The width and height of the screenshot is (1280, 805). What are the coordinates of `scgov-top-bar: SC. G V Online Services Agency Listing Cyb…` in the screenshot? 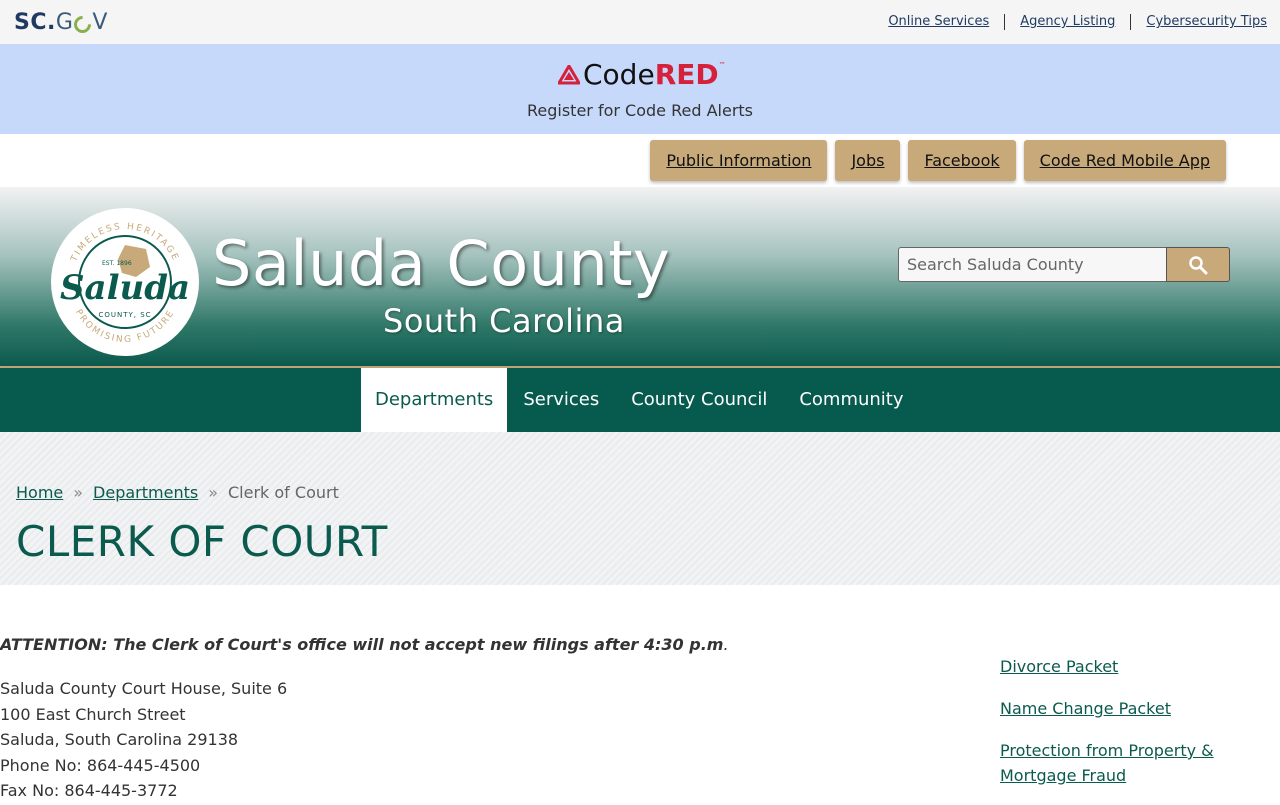 It's located at (640, 22).